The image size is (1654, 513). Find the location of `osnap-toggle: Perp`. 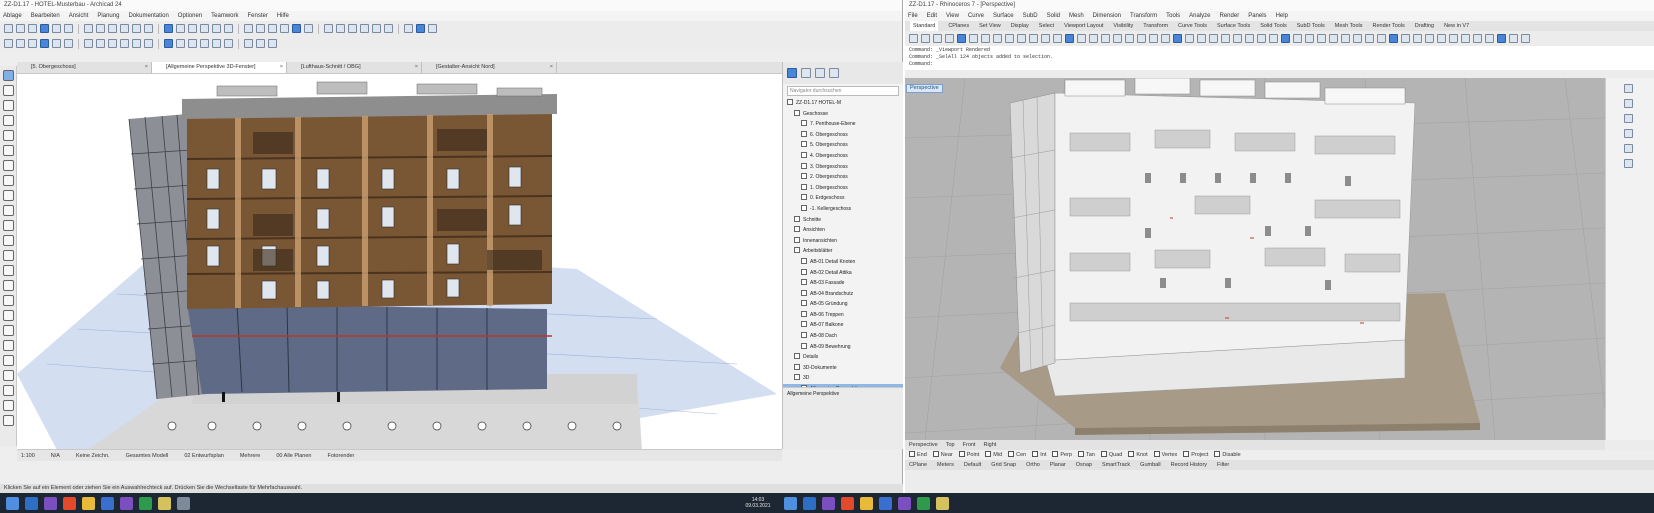

osnap-toggle: Perp is located at coordinates (1062, 455).